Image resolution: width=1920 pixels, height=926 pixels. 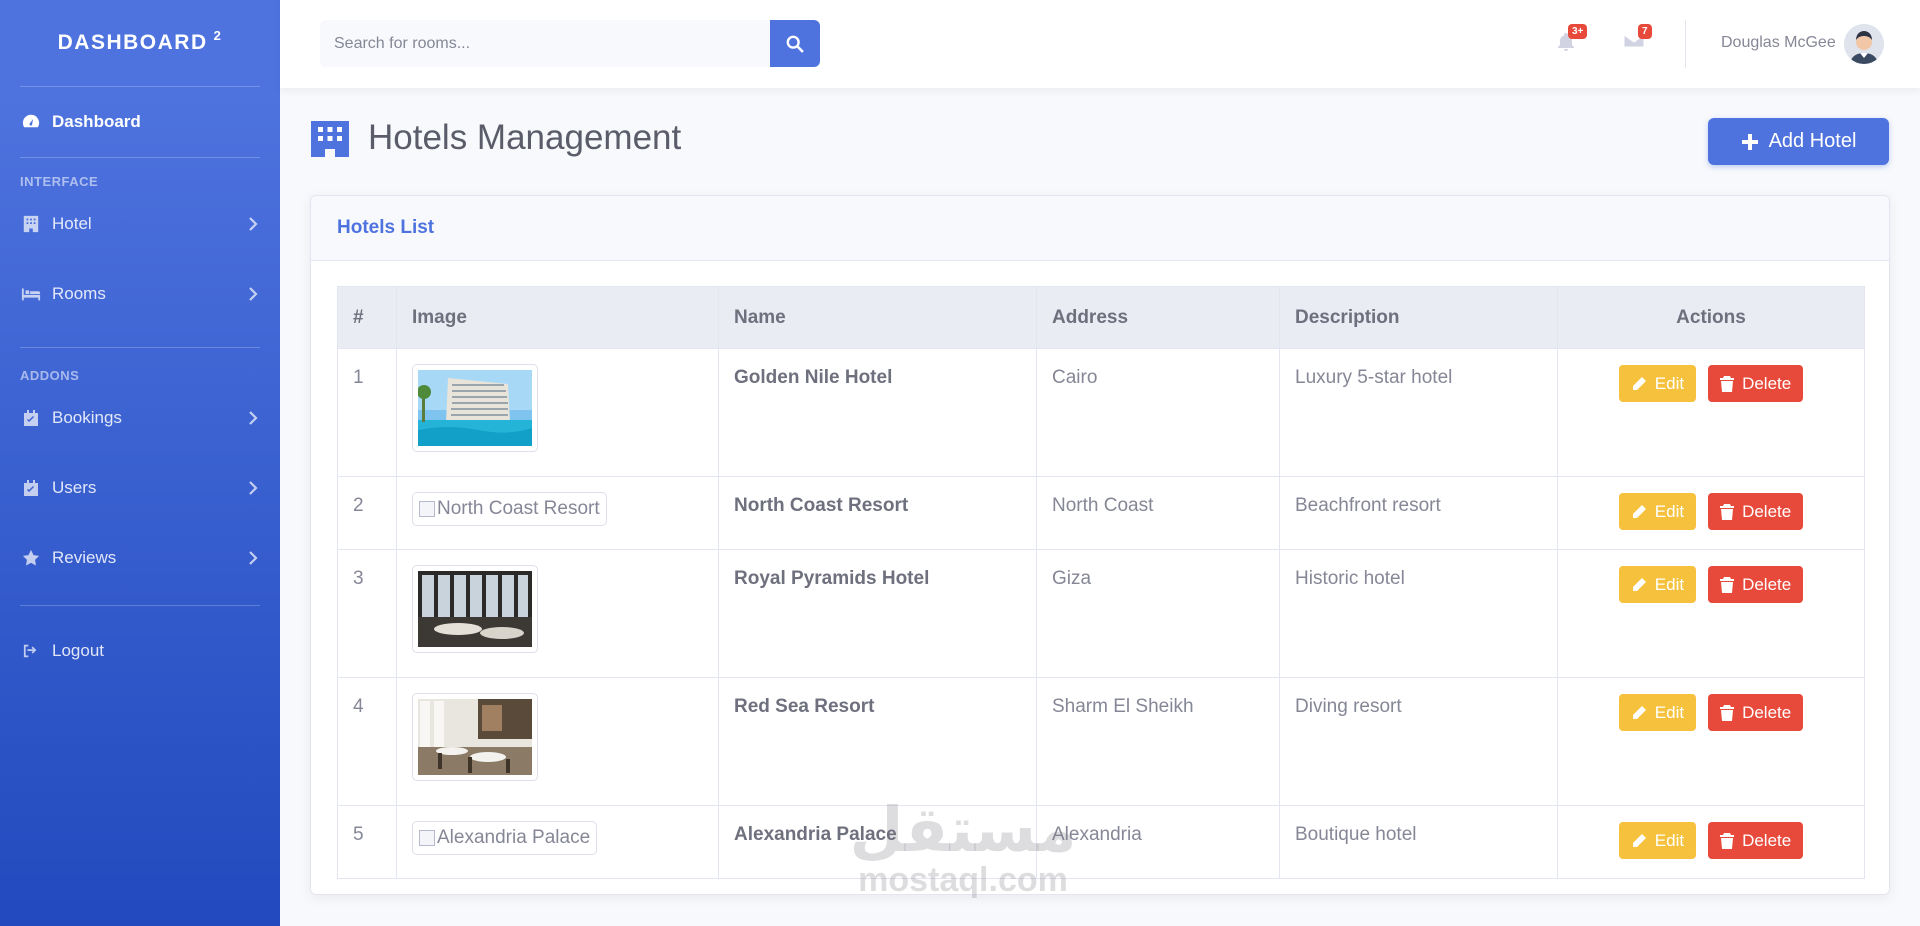 I want to click on sidebar-item-hotel: Hotel, so click(x=140, y=224).